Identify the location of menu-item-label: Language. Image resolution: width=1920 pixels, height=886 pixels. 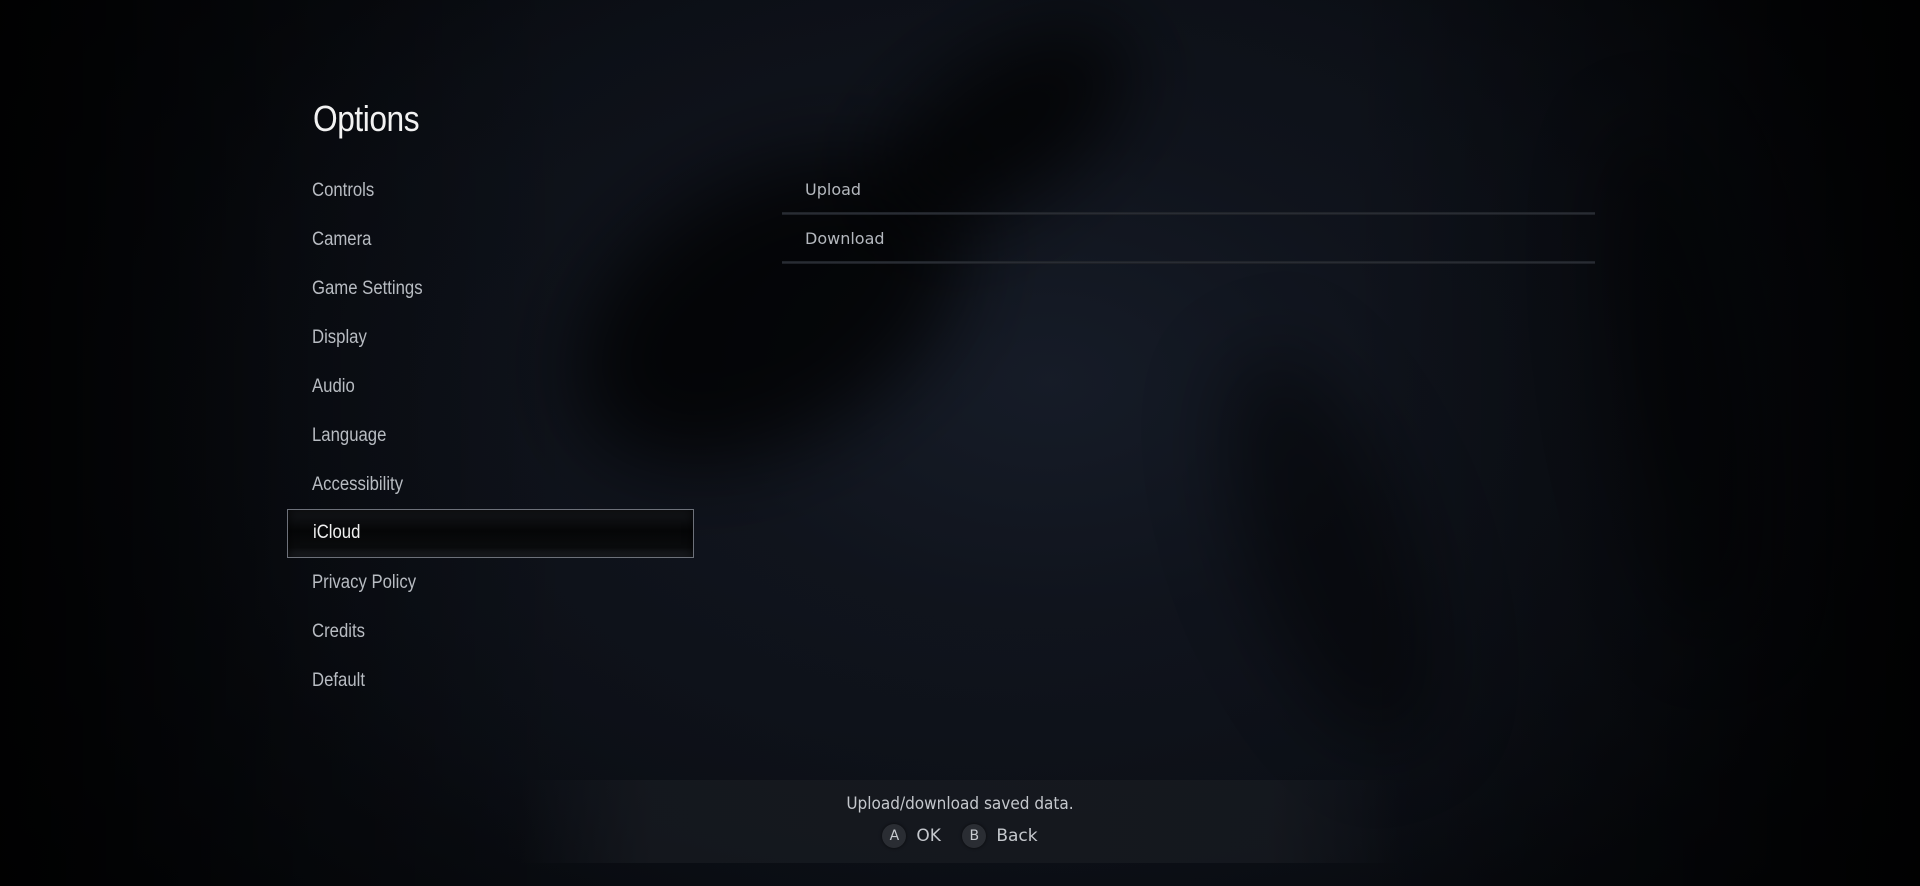
(349, 435).